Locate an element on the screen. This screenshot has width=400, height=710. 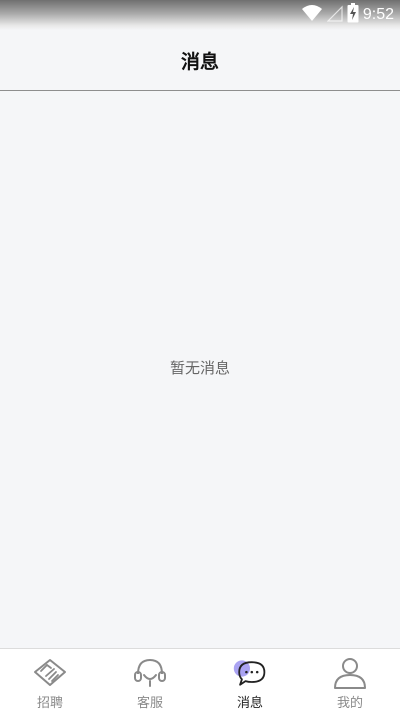
status-icons: 9:52 is located at coordinates (347, 15).